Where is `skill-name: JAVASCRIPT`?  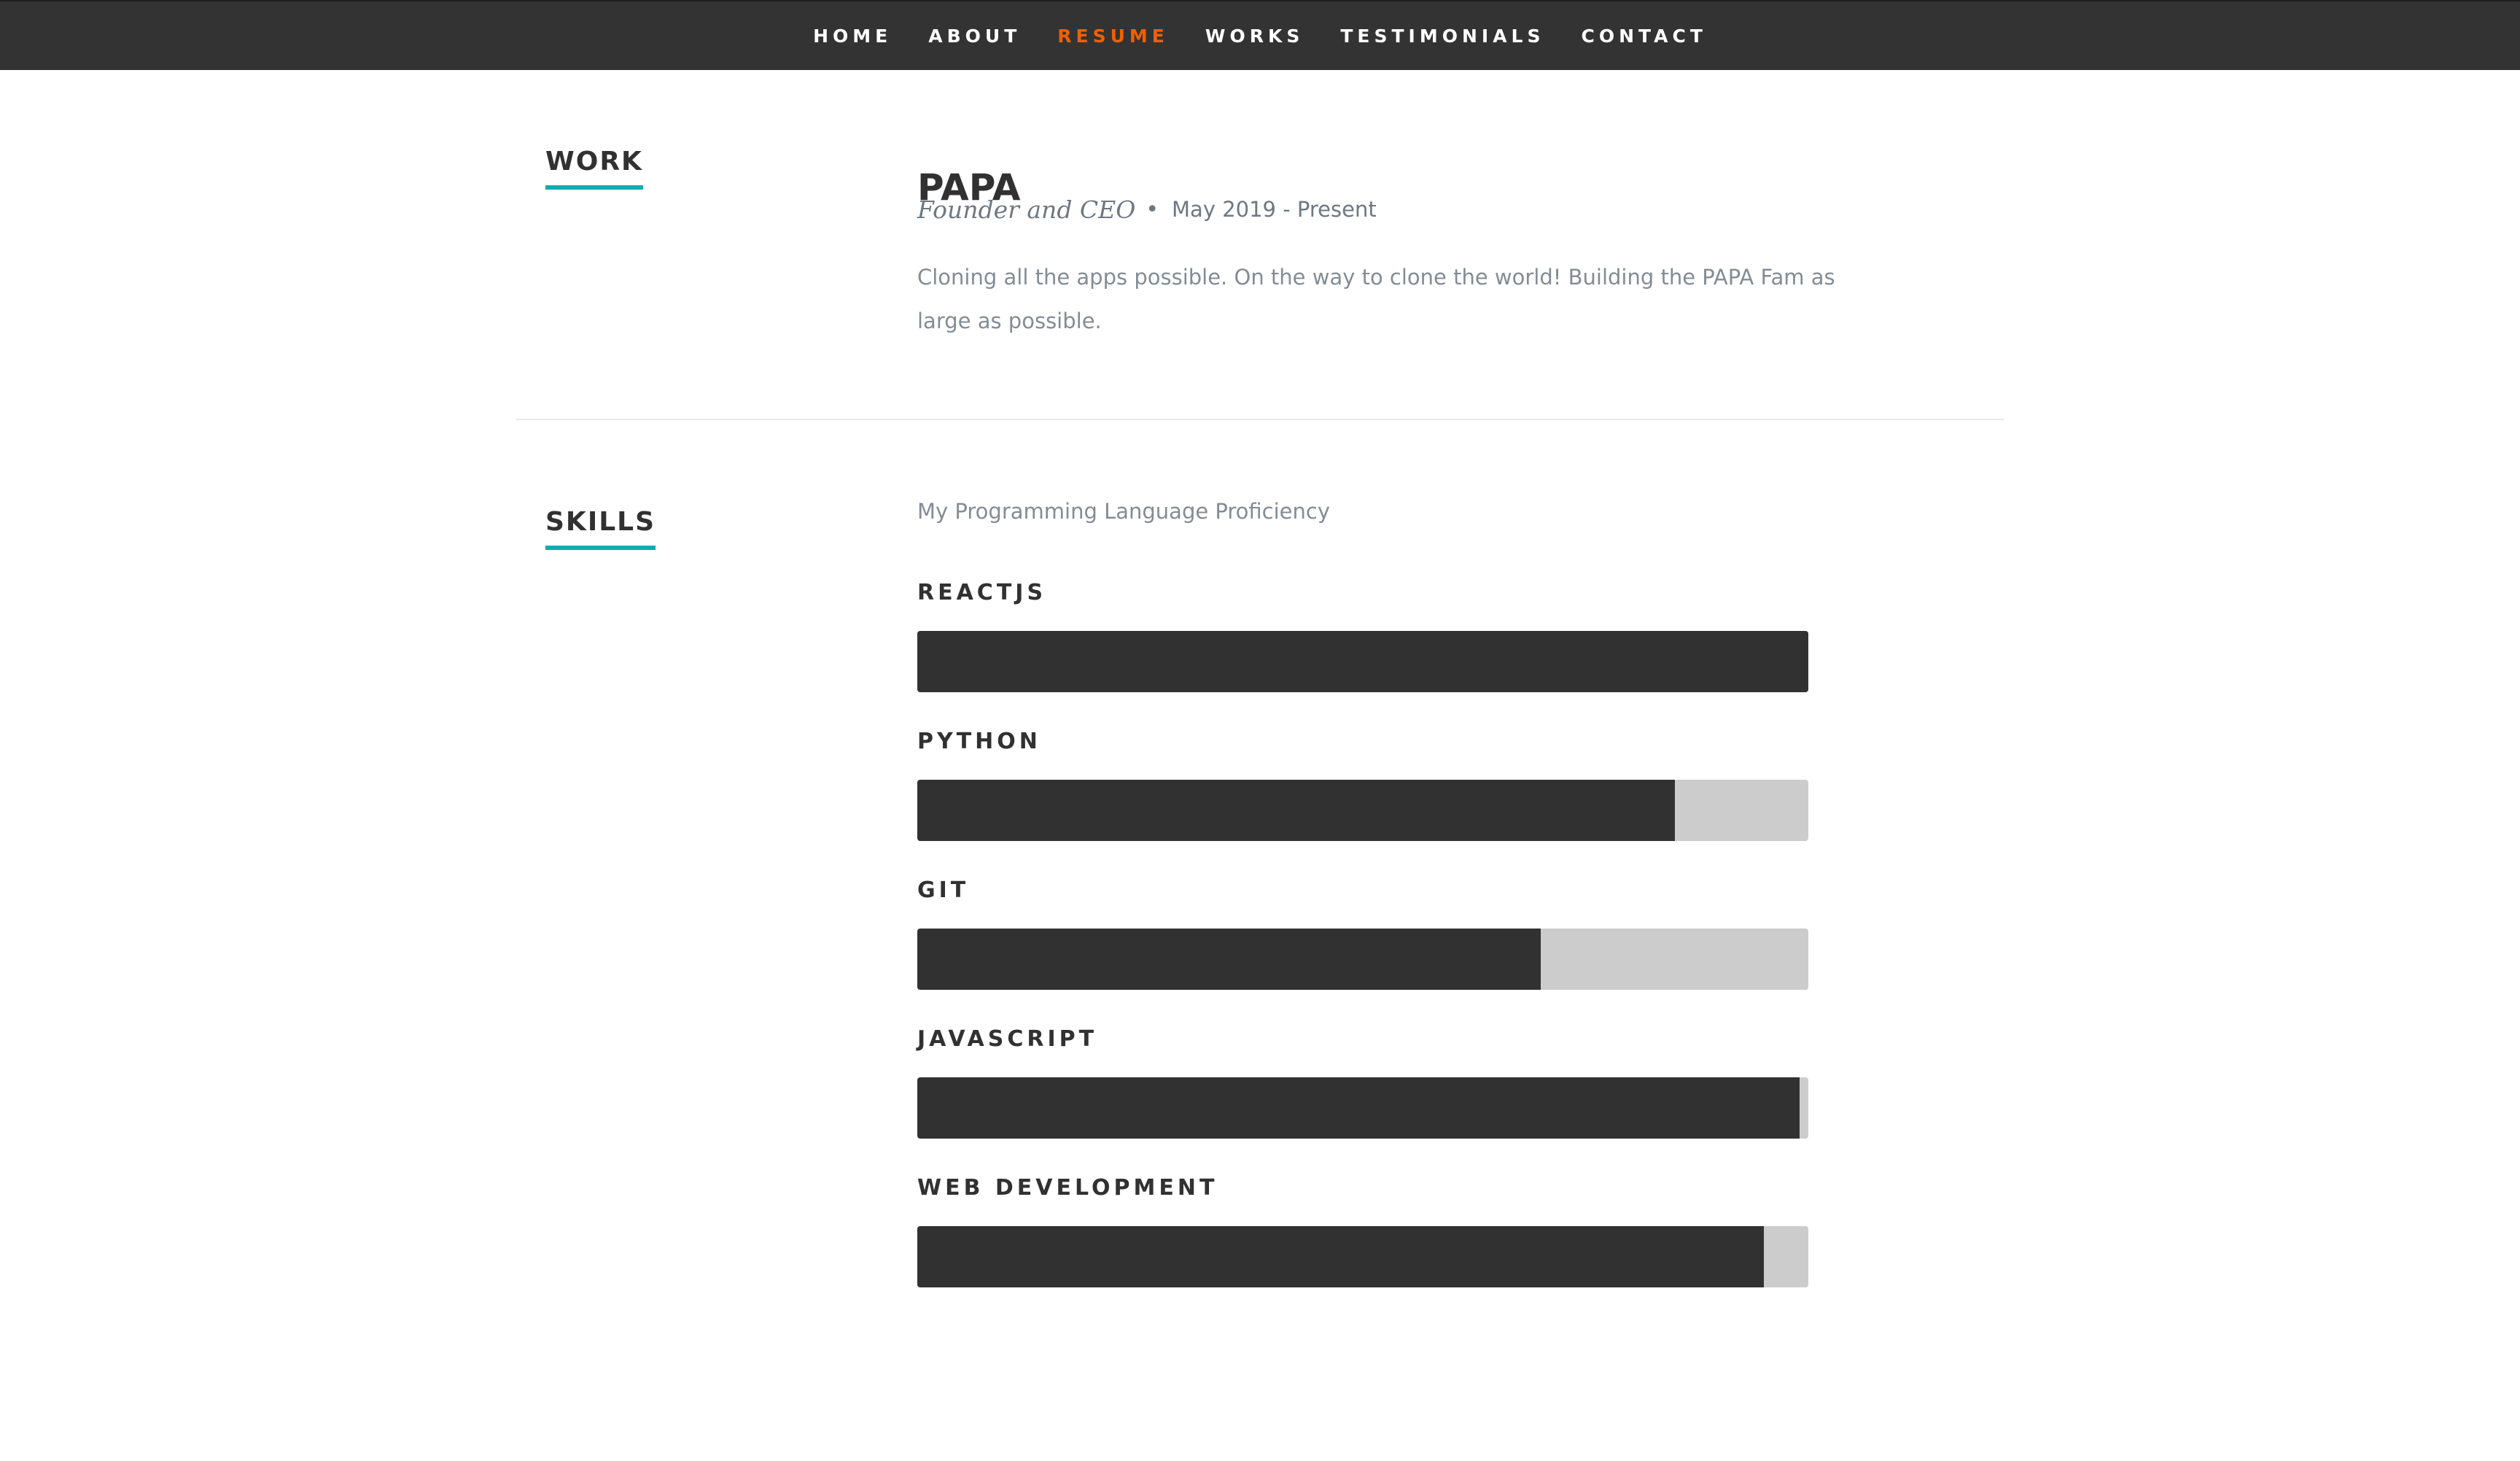 skill-name: JAVASCRIPT is located at coordinates (1007, 1039).